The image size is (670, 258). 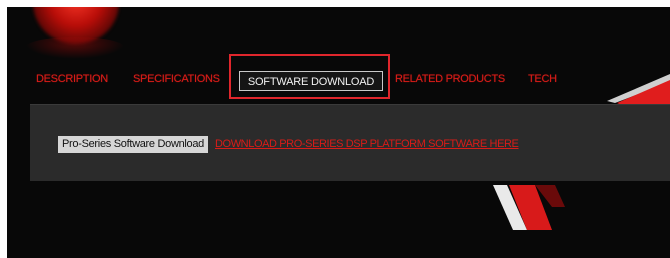 I want to click on tab-description: DESCRIPTION, so click(x=72, y=79).